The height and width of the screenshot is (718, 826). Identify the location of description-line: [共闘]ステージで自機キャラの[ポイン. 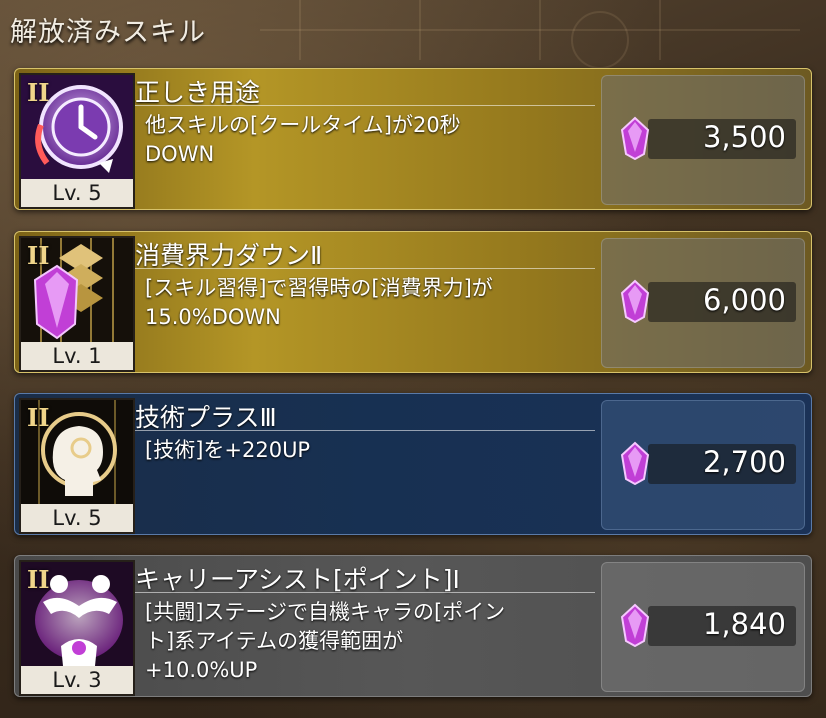
(325, 612).